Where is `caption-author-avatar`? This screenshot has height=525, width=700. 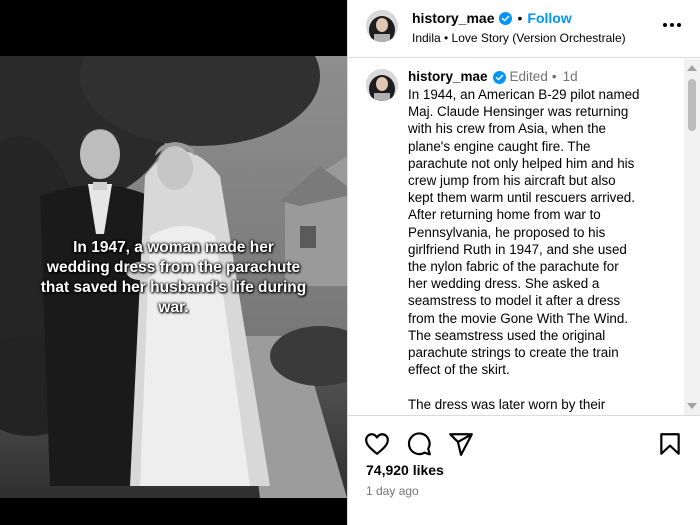
caption-author-avatar is located at coordinates (382, 85).